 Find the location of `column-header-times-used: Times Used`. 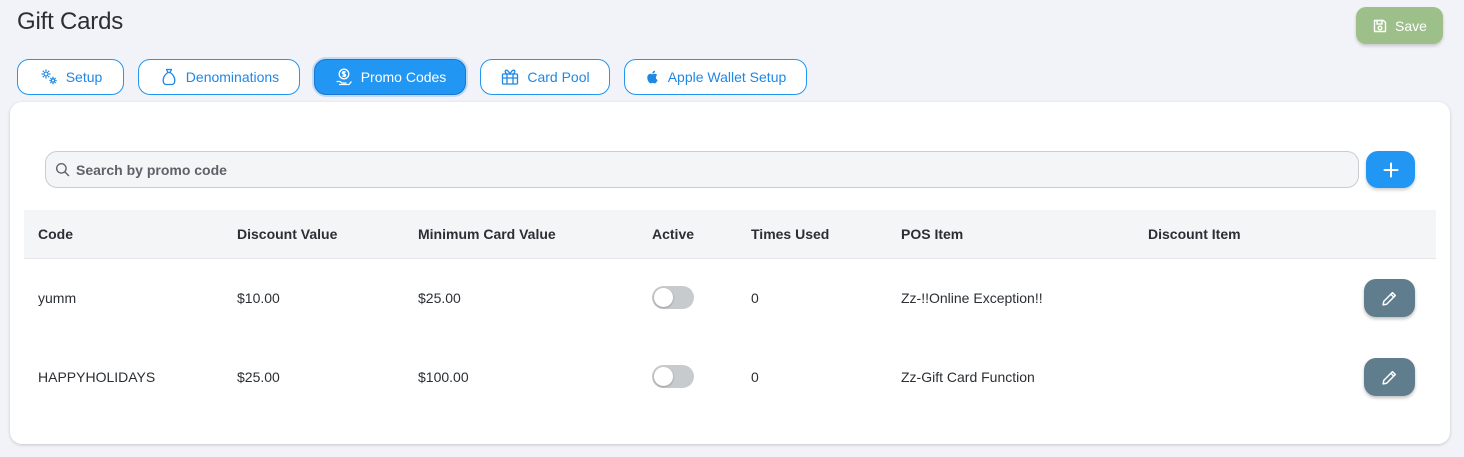

column-header-times-used: Times Used is located at coordinates (790, 234).